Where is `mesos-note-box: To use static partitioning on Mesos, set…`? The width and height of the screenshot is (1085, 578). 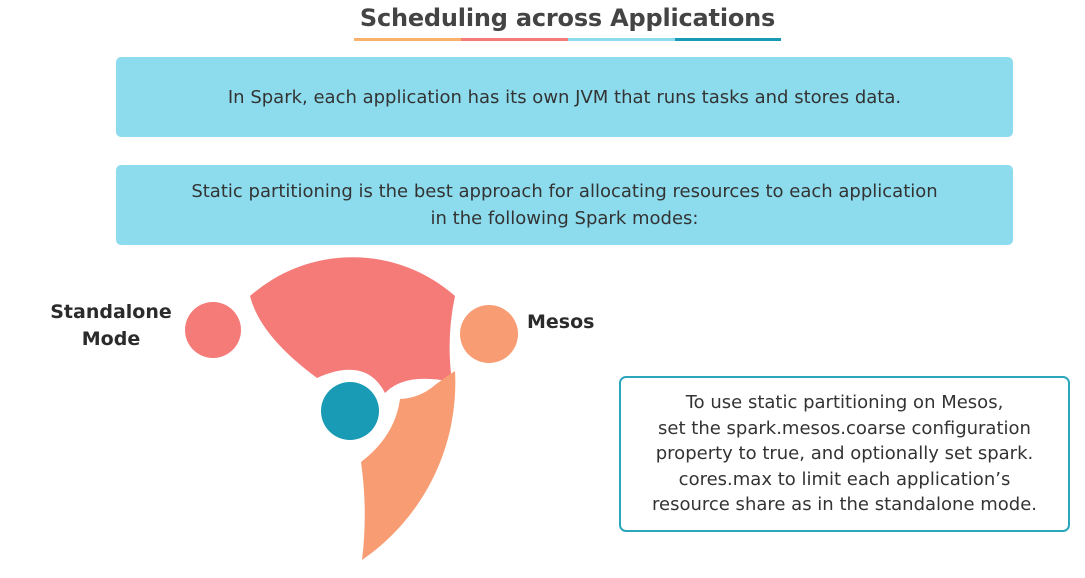
mesos-note-box: To use static partitioning on Mesos, set… is located at coordinates (844, 454).